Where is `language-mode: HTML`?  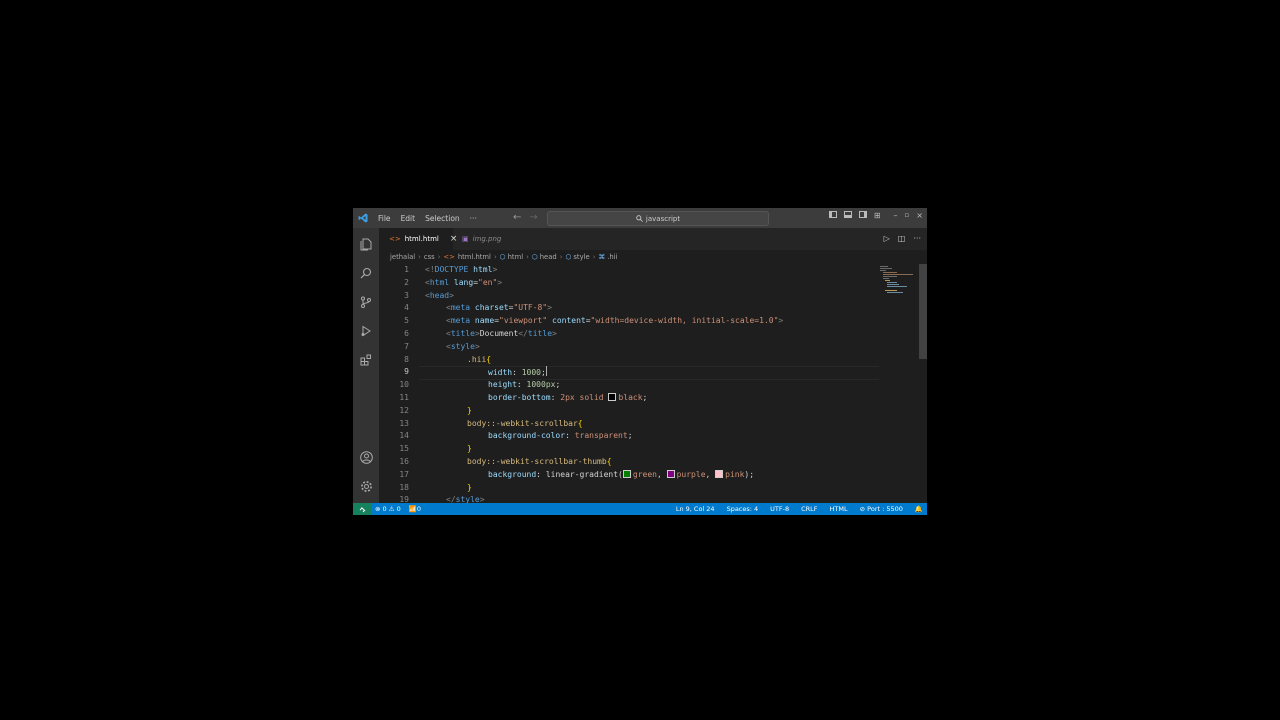 language-mode: HTML is located at coordinates (841, 509).